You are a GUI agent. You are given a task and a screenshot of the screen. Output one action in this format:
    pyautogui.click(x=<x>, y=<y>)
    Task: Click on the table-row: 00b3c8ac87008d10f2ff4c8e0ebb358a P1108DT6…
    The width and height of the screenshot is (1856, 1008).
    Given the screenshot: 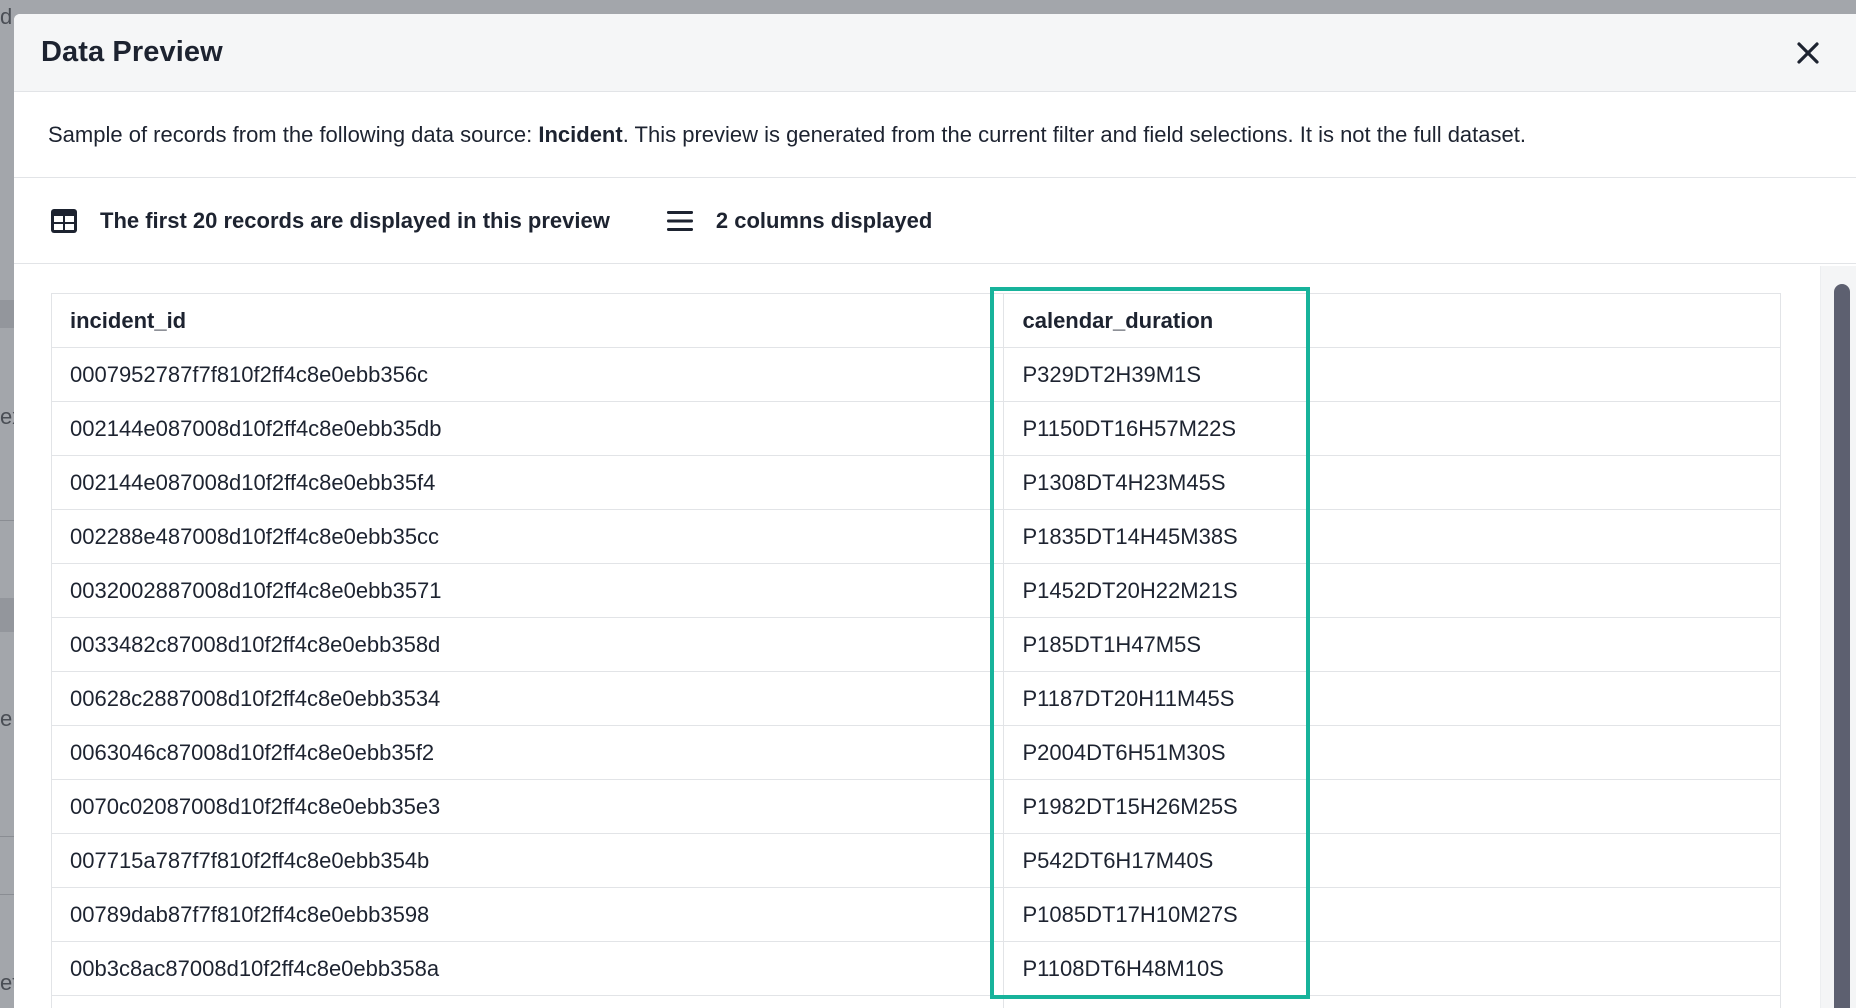 What is the action you would take?
    pyautogui.click(x=916, y=968)
    